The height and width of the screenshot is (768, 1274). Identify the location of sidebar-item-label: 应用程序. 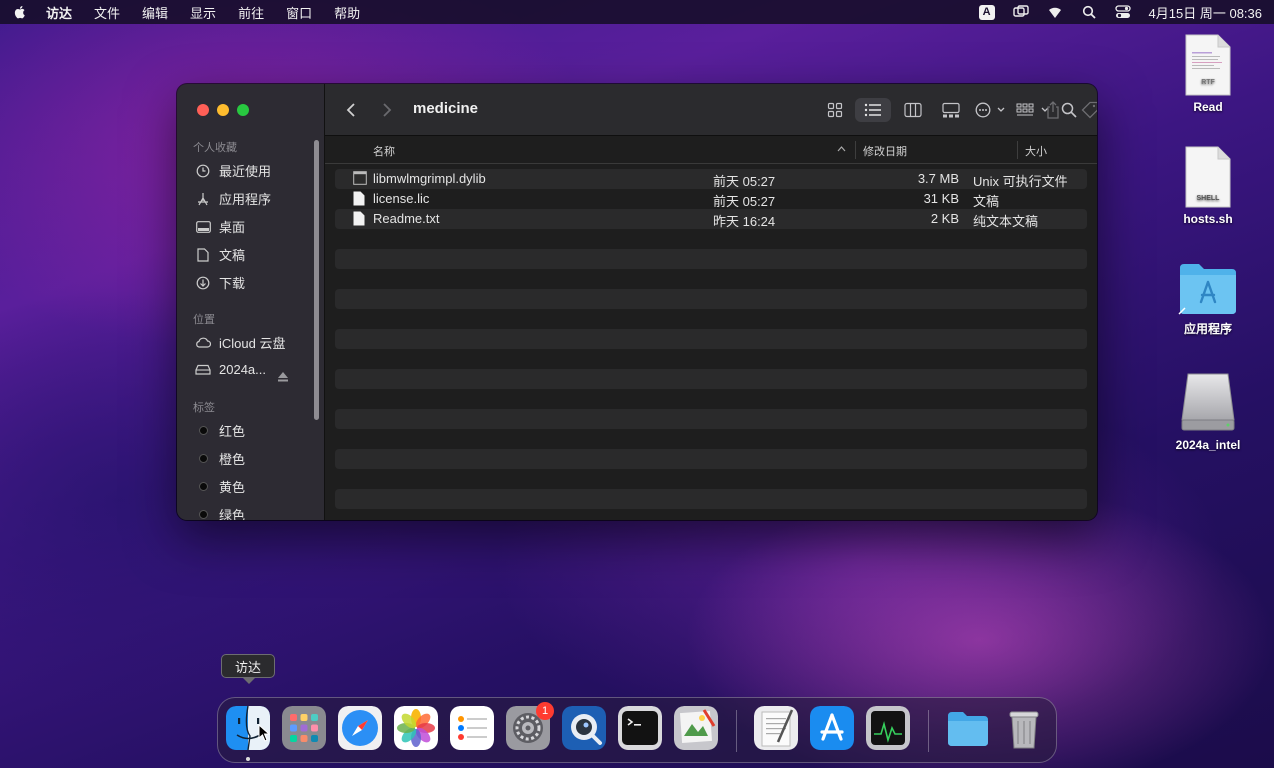
(245, 199).